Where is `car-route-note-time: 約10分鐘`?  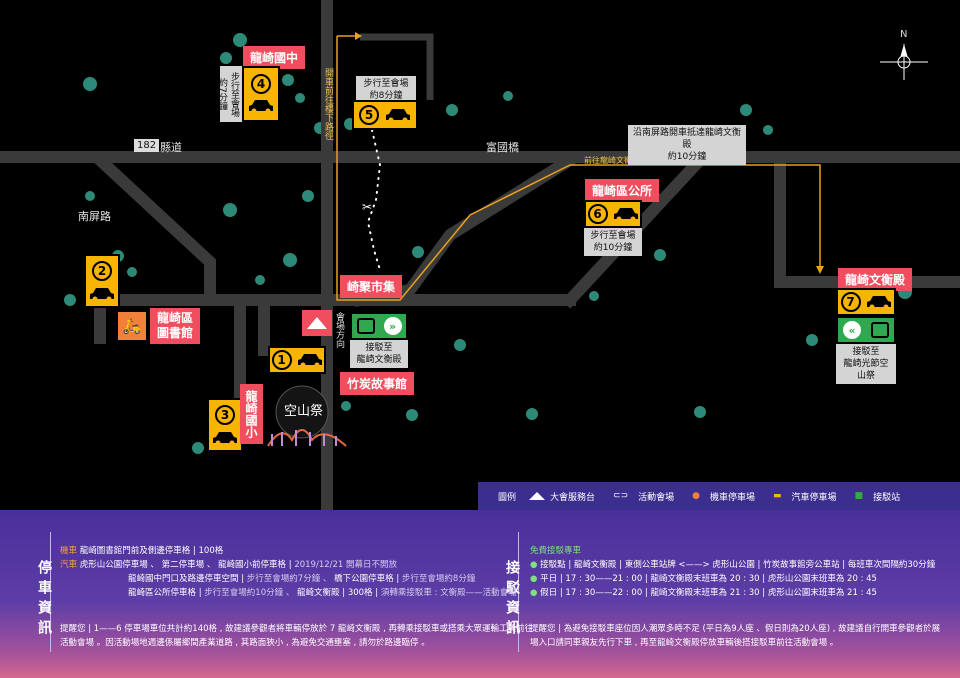
car-route-note-time: 約10分鐘 is located at coordinates (687, 157).